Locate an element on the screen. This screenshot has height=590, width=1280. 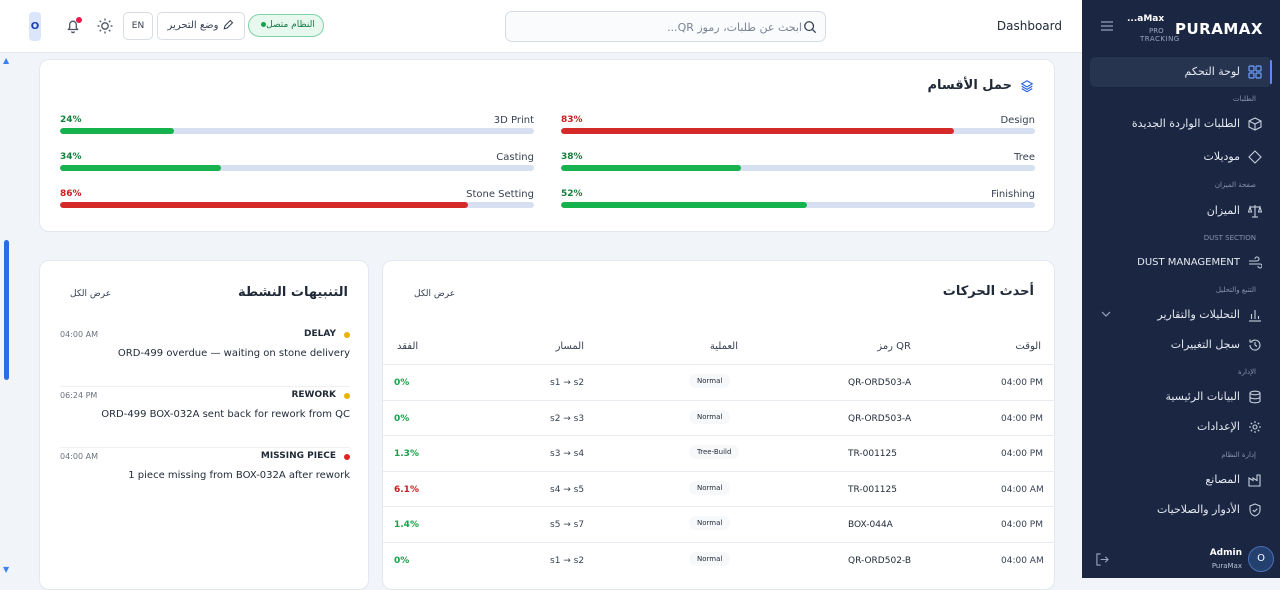
path-cell: s2 → s3 is located at coordinates (567, 419).